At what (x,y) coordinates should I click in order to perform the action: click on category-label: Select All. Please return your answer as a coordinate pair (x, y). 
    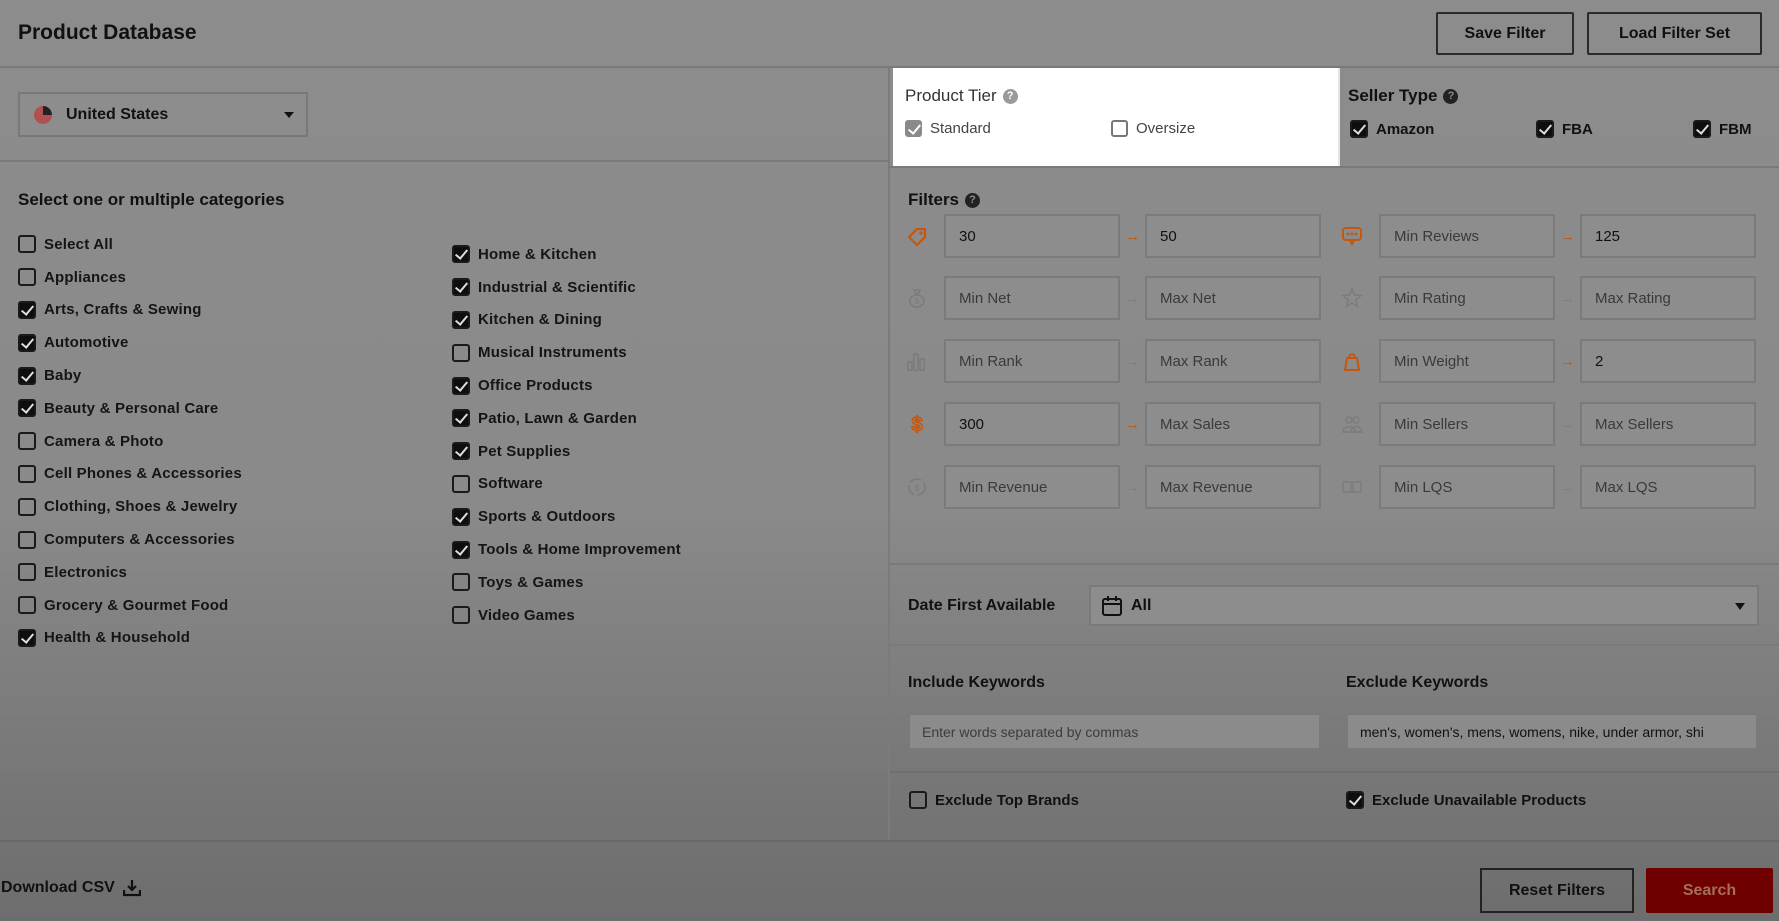
    Looking at the image, I should click on (78, 244).